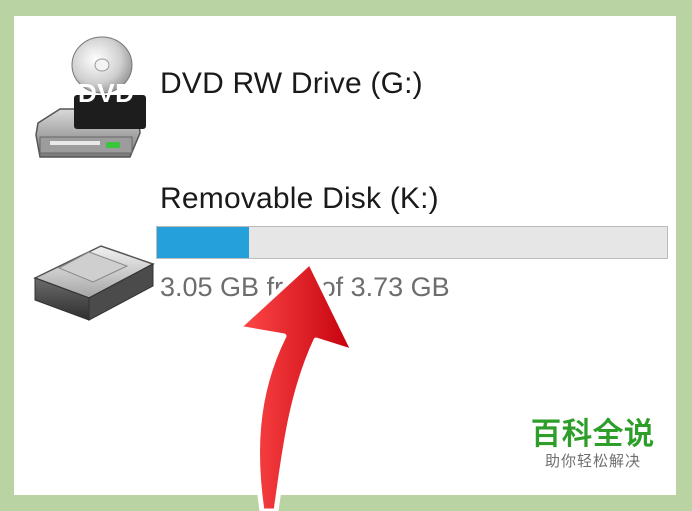 The width and height of the screenshot is (692, 511). What do you see at coordinates (291, 84) in the screenshot?
I see `dvd-drive-name: DVD RW Drive (G:)` at bounding box center [291, 84].